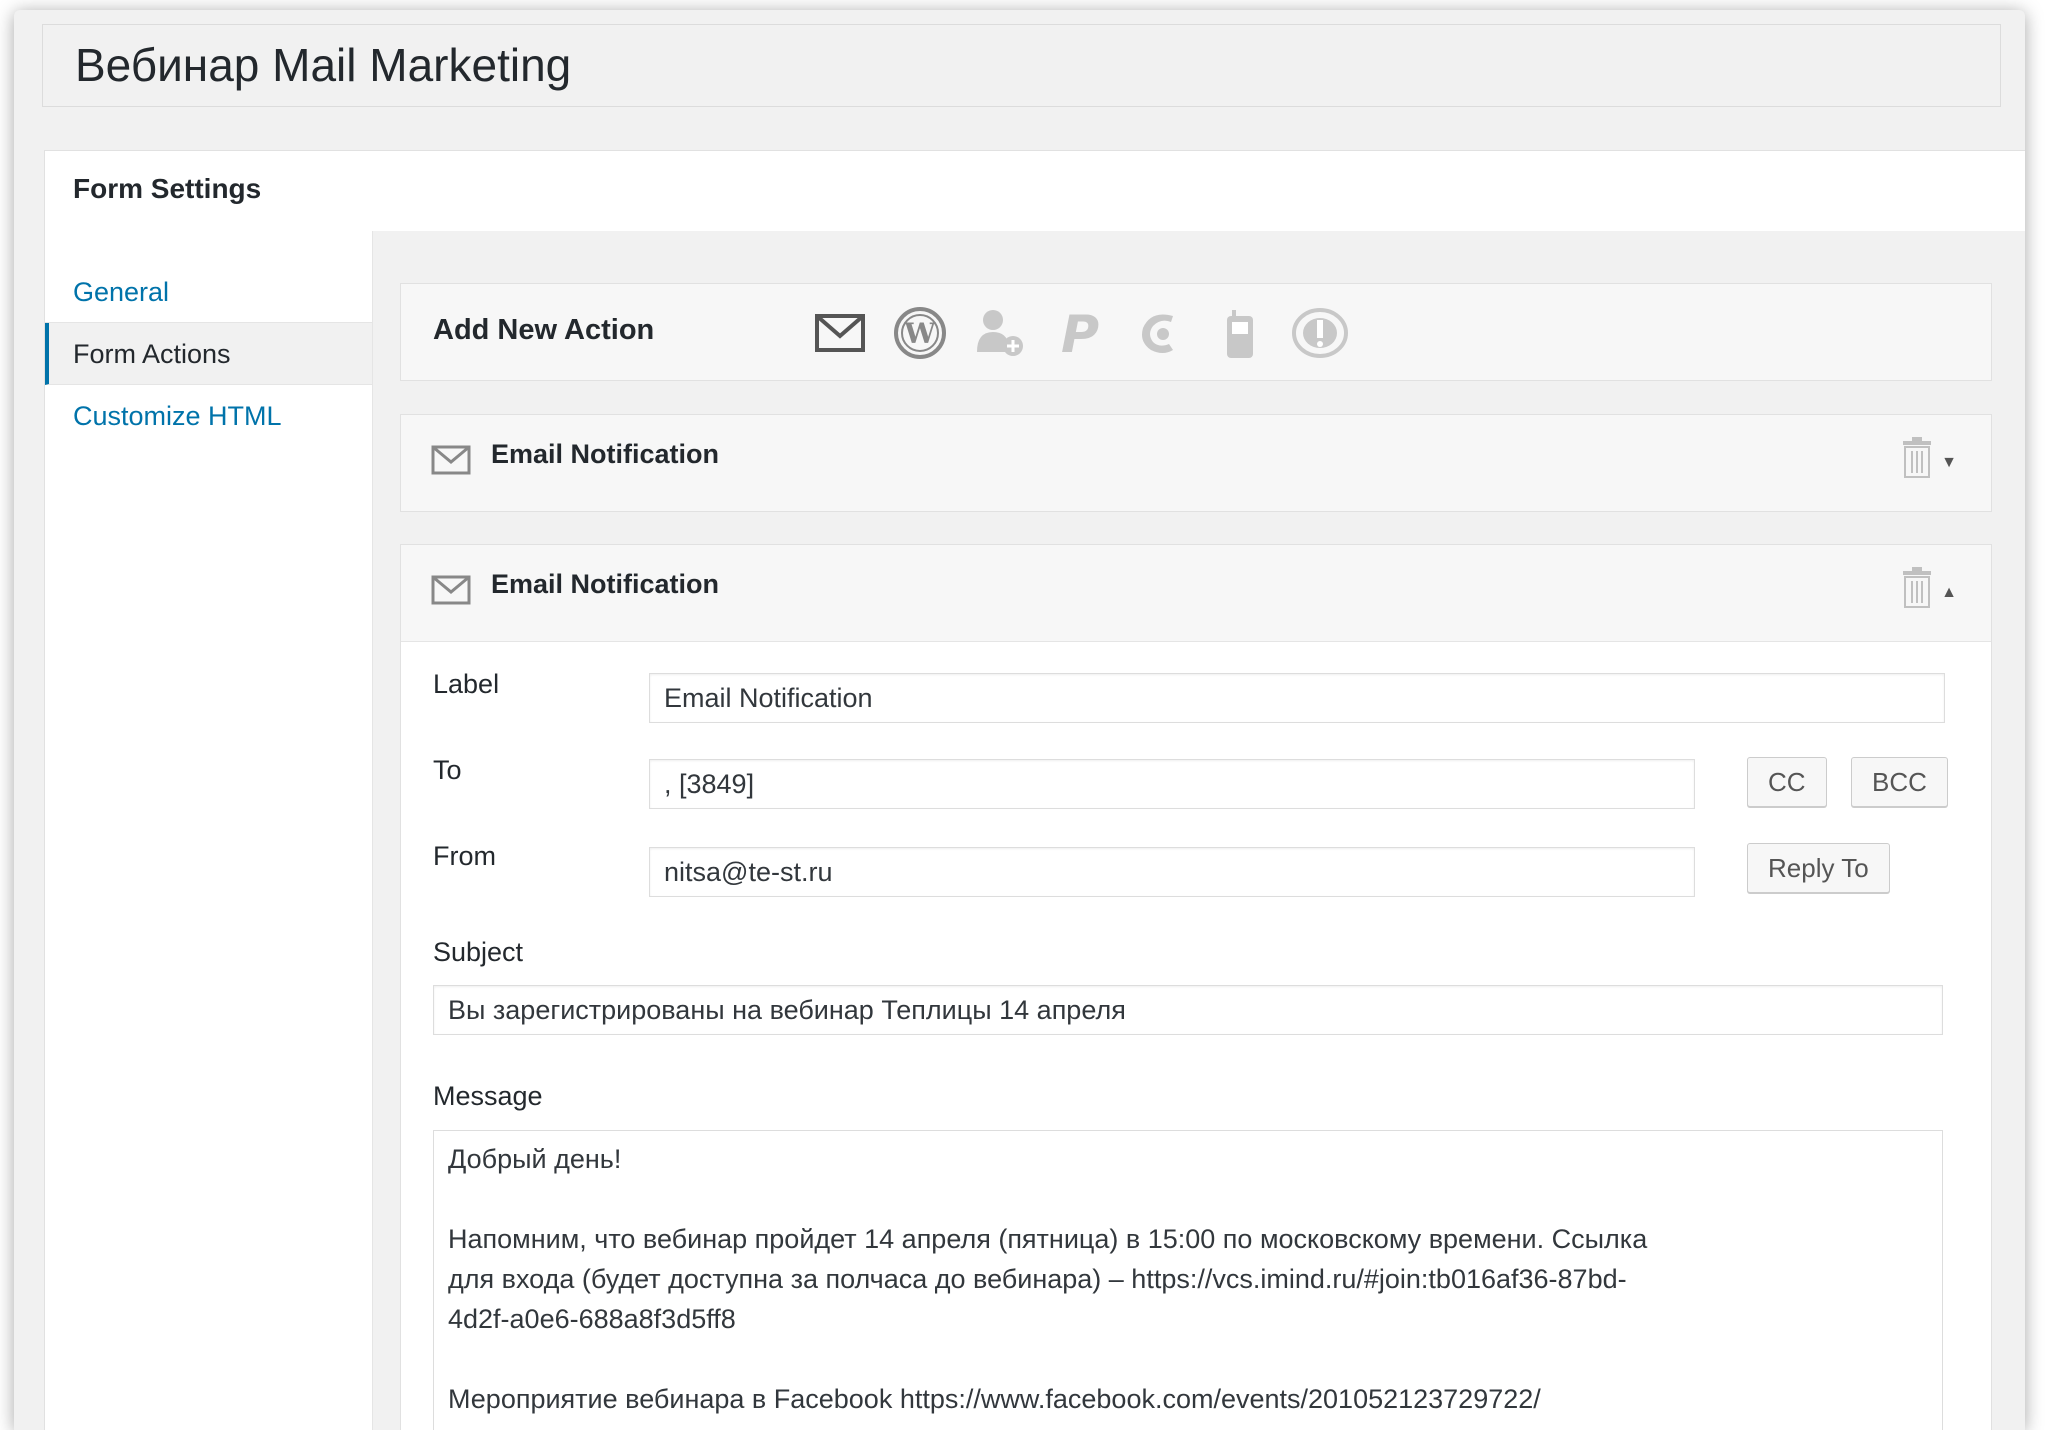 The height and width of the screenshot is (1430, 2047). I want to click on subject-input, so click(1188, 1010).